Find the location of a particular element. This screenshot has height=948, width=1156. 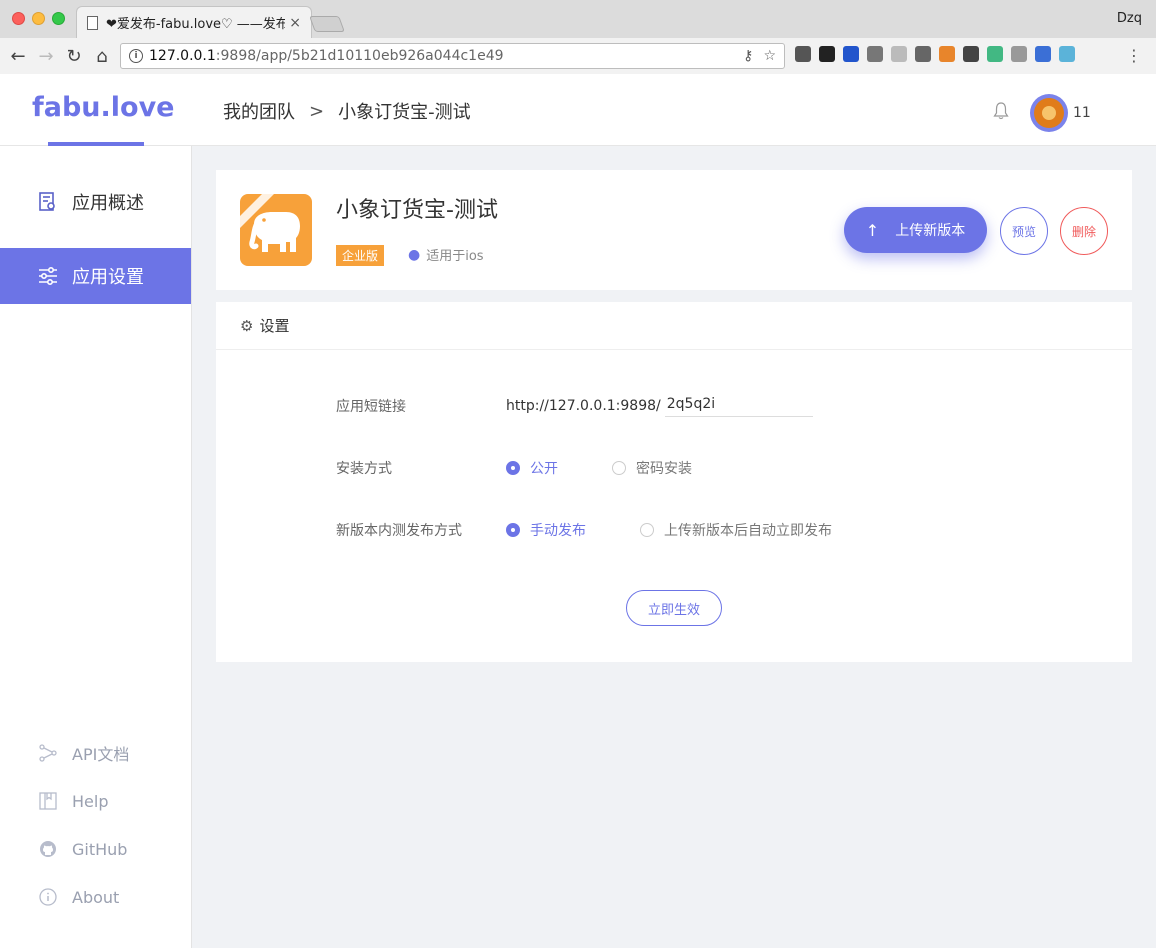

release-method-label: 新版本内测发布方式 is located at coordinates (399, 531).